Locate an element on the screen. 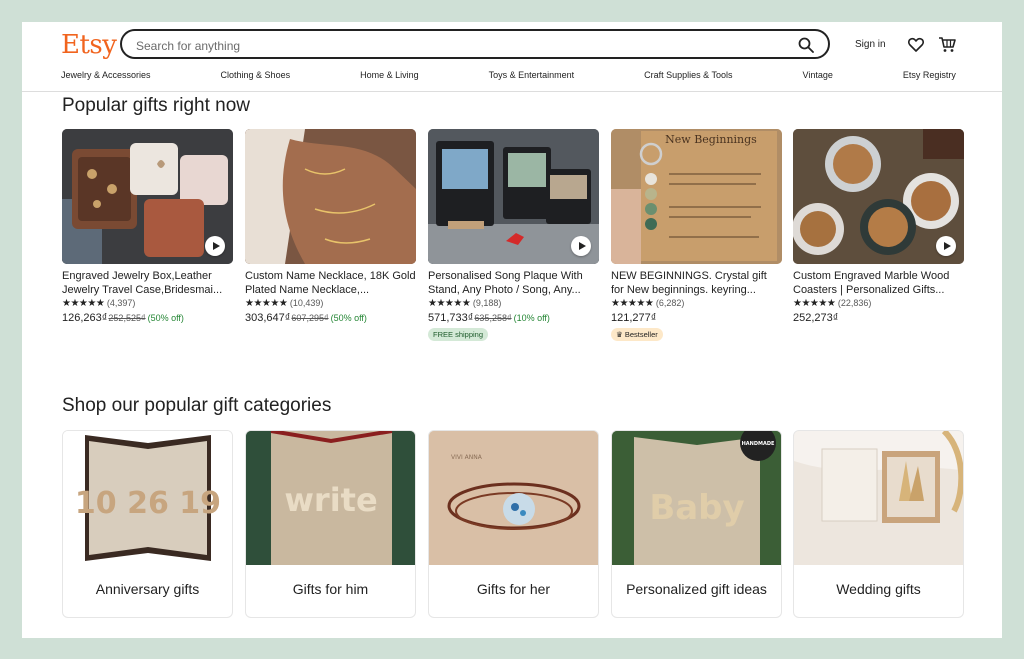  category-card-for-him: write Gifts for him is located at coordinates (330, 524).